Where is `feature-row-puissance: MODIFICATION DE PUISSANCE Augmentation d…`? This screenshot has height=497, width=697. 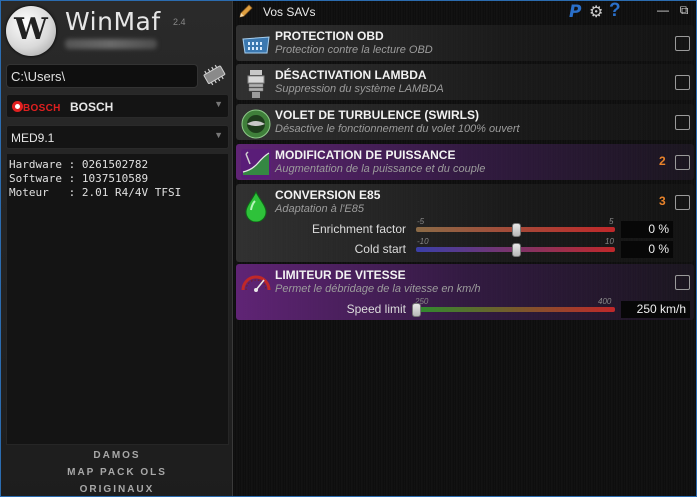 feature-row-puissance: MODIFICATION DE PUISSANCE Augmentation d… is located at coordinates (465, 162).